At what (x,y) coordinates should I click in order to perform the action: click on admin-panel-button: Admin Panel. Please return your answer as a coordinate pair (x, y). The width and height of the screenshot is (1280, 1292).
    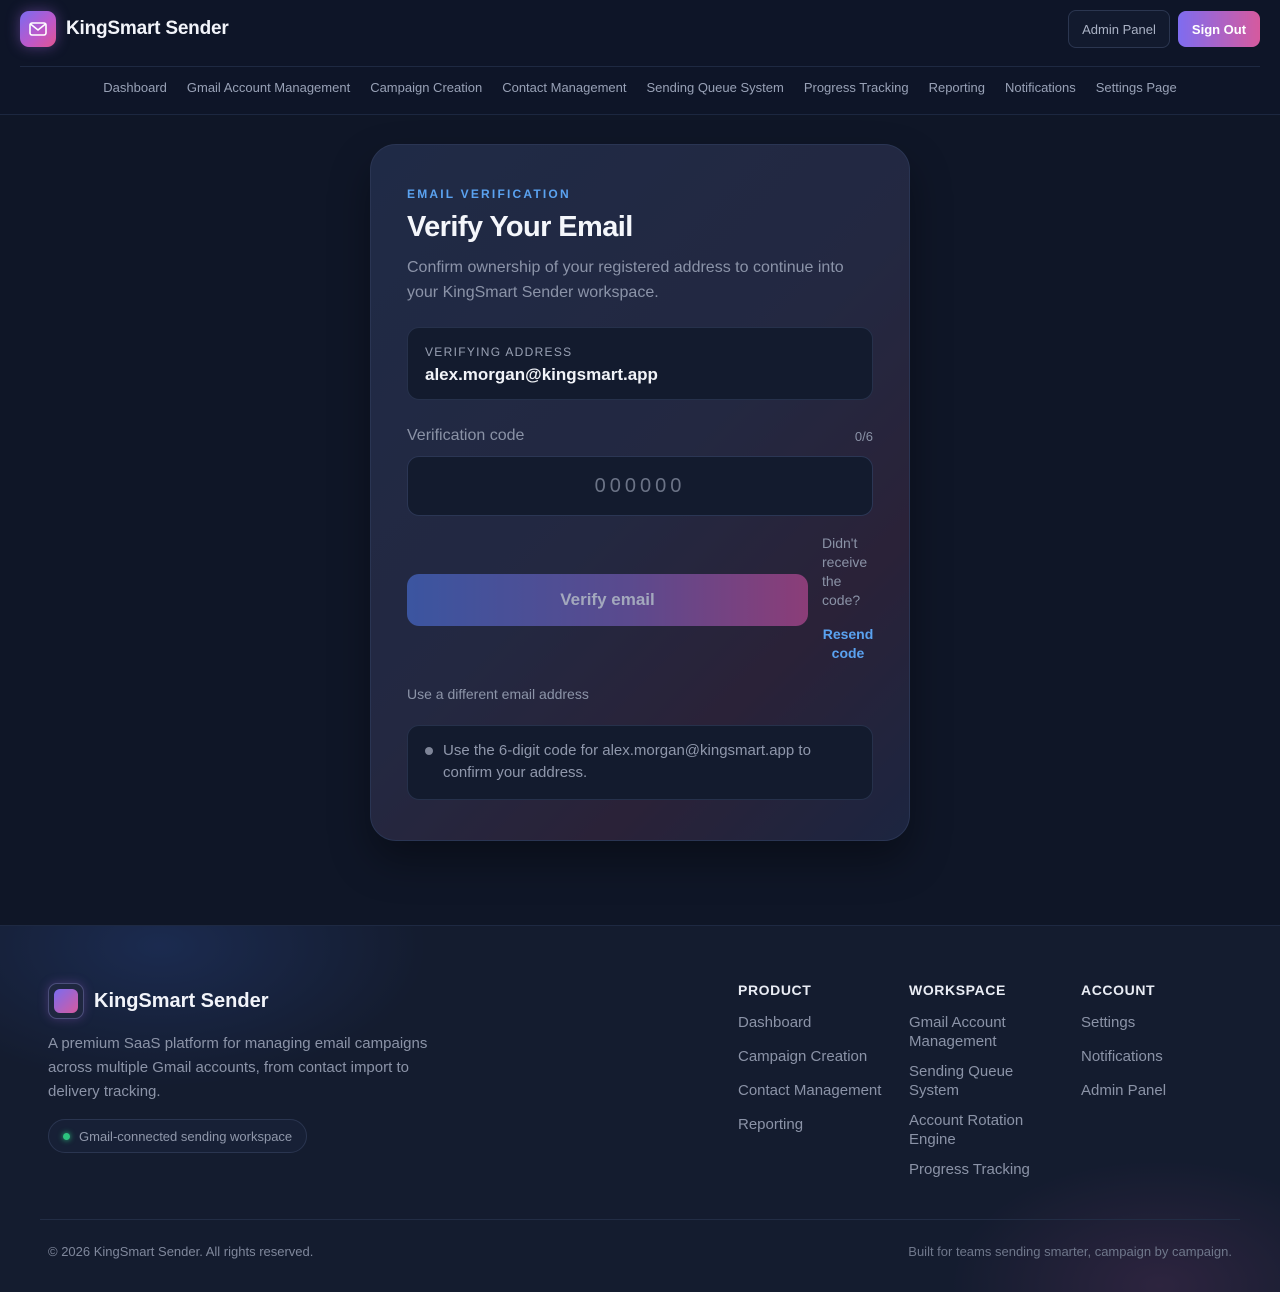
    Looking at the image, I should click on (1119, 29).